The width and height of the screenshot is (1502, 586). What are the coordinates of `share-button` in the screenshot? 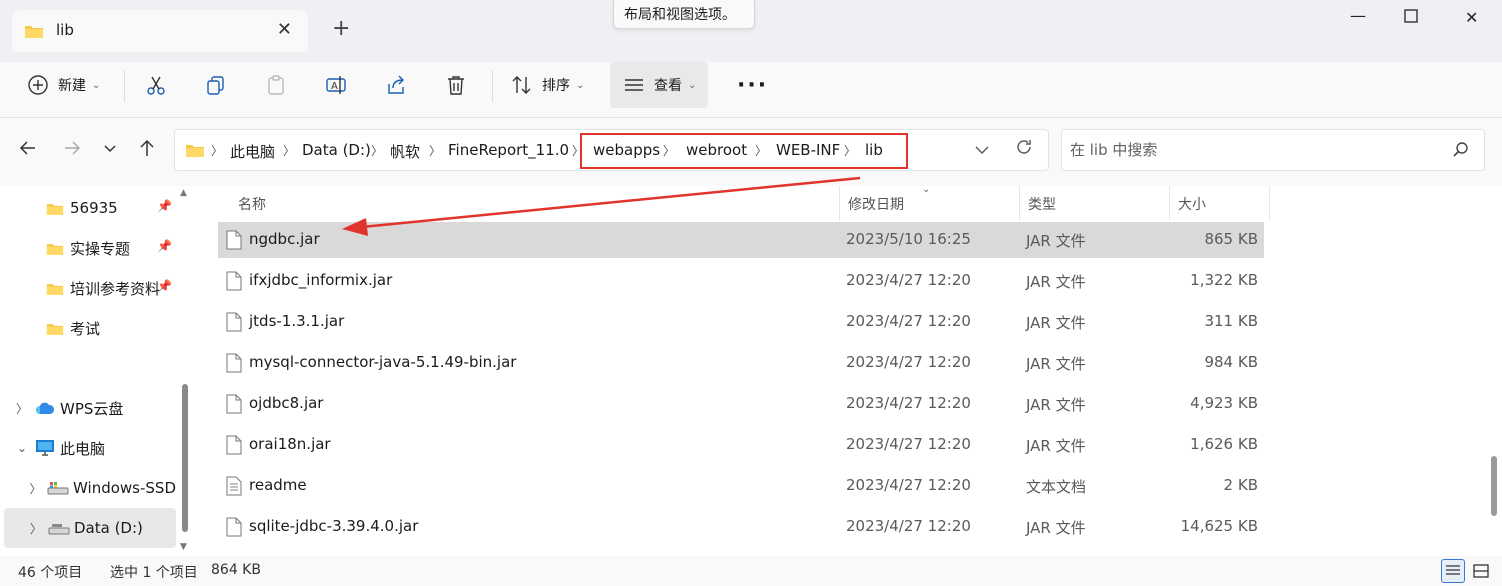 It's located at (396, 85).